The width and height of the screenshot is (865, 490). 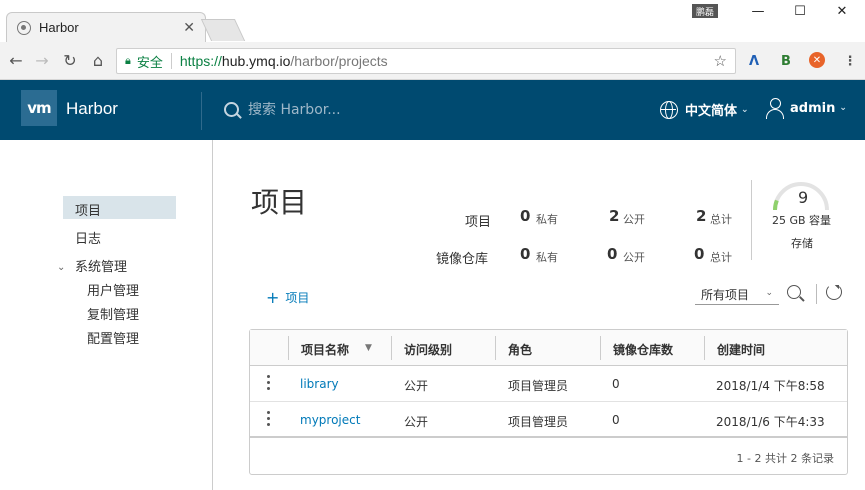 What do you see at coordinates (813, 108) in the screenshot?
I see `username: admin` at bounding box center [813, 108].